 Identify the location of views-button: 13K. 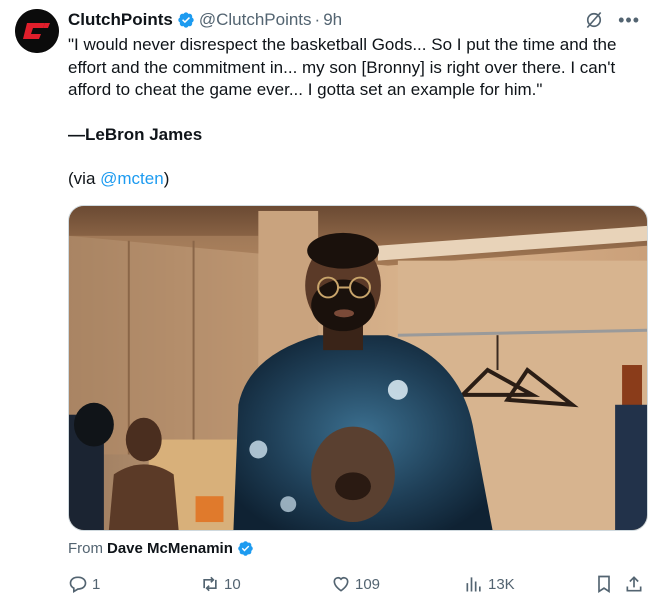
(489, 584).